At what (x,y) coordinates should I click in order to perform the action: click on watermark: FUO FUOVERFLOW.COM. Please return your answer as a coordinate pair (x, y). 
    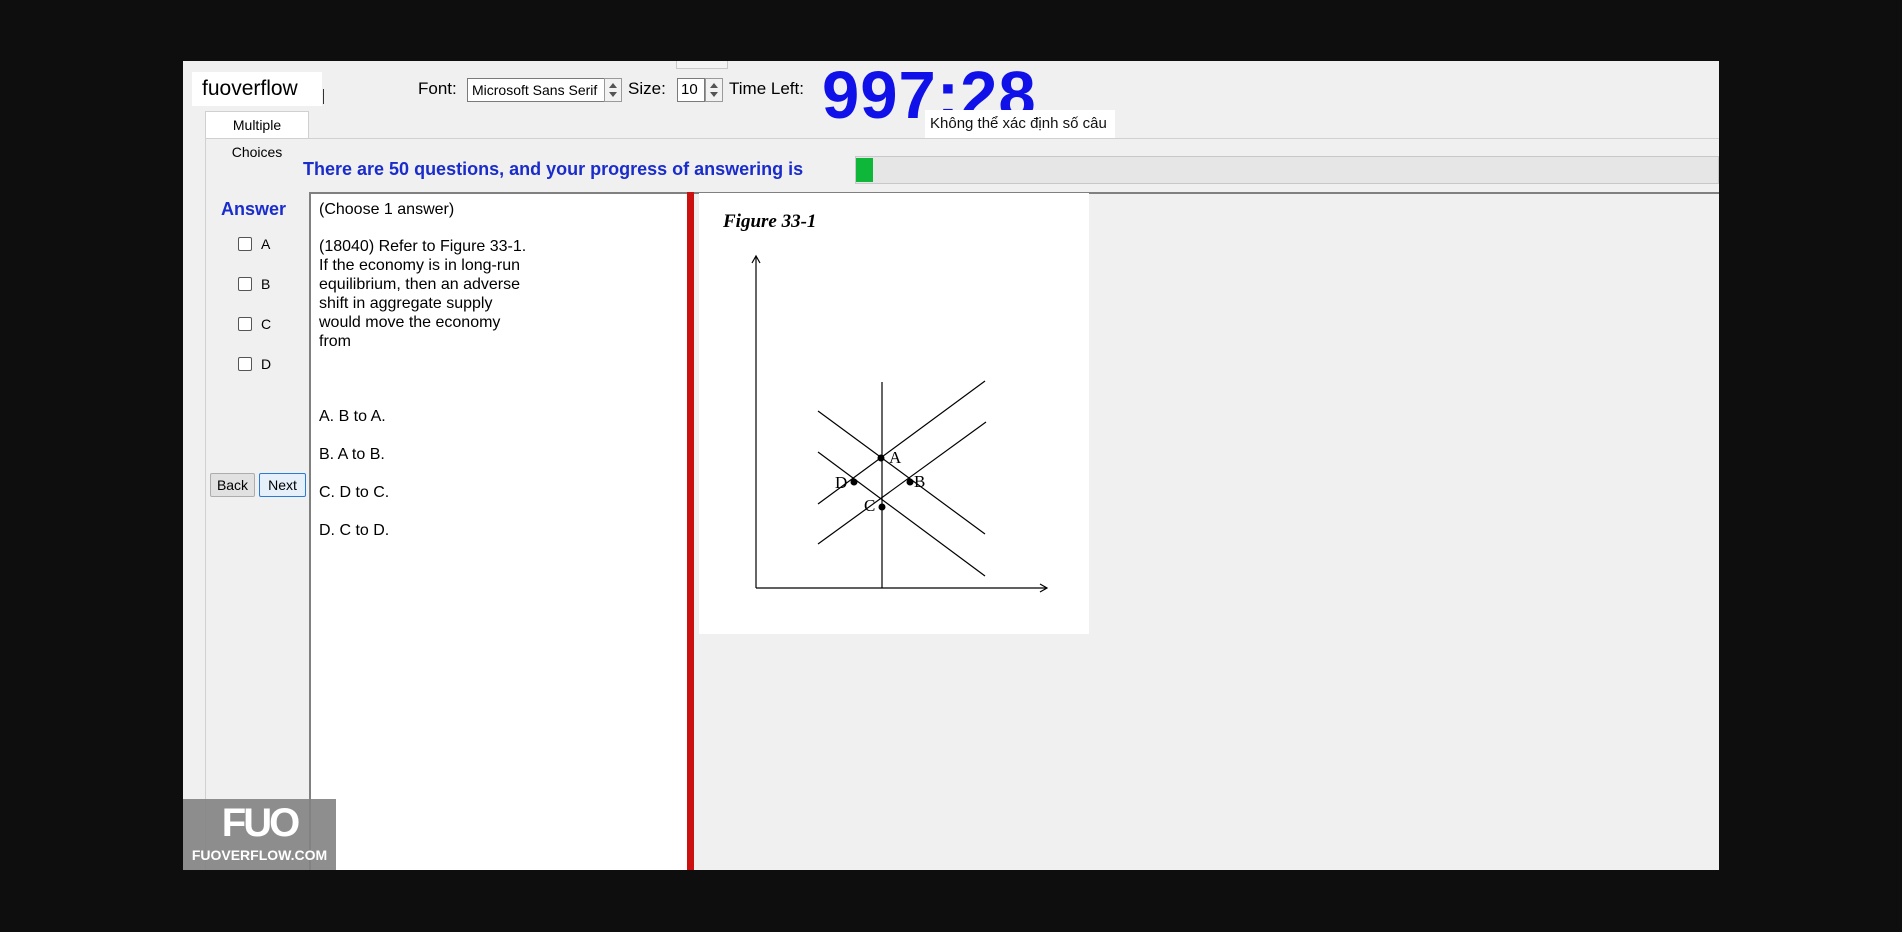
    Looking at the image, I should click on (259, 834).